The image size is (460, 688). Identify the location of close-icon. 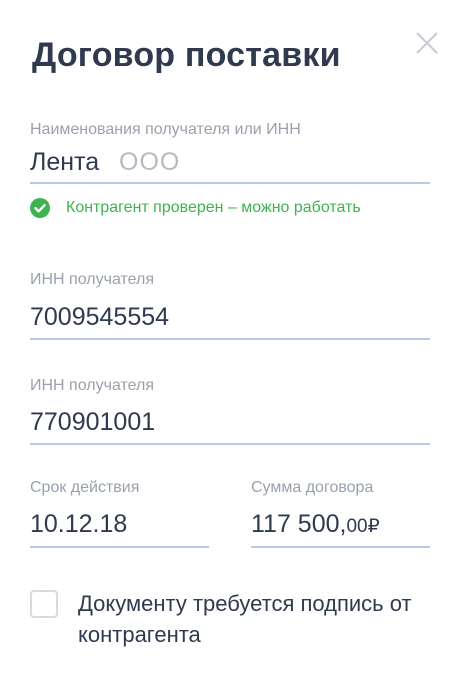
(427, 43).